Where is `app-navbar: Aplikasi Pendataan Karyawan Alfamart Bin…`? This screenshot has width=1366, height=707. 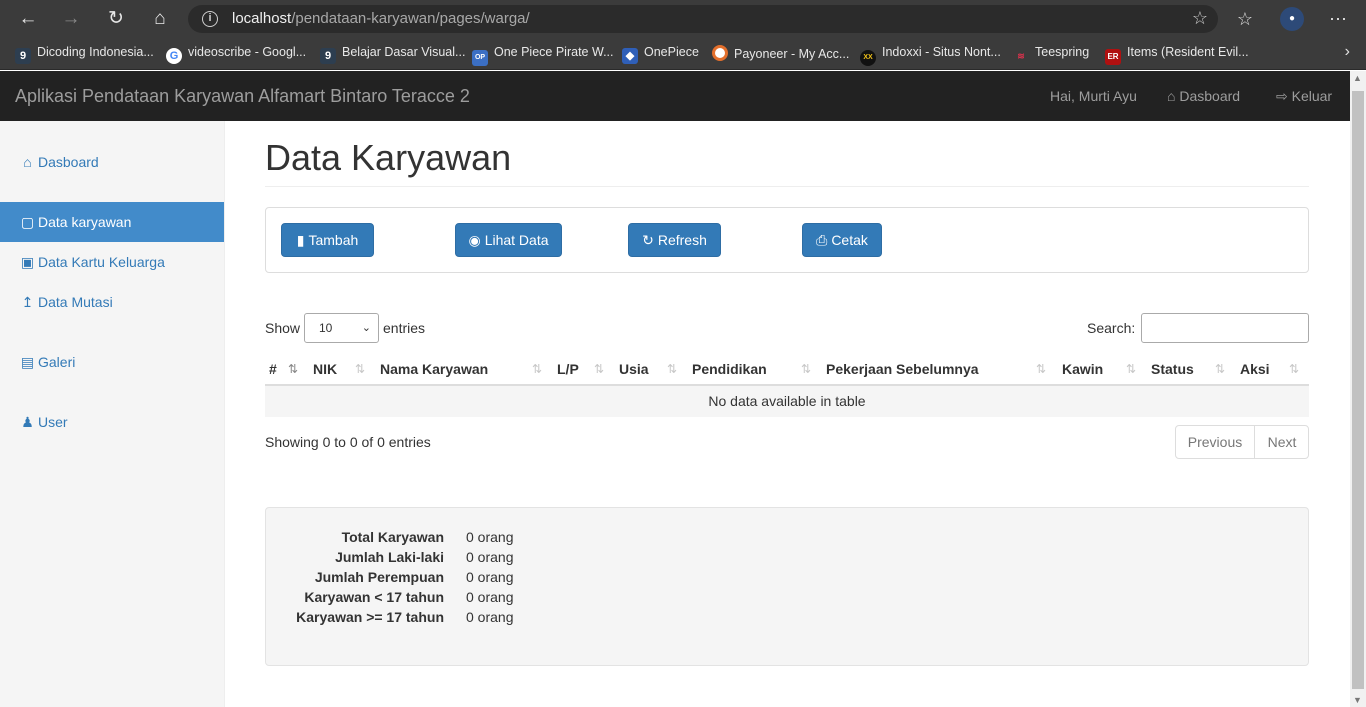
app-navbar: Aplikasi Pendataan Karyawan Alfamart Bin… is located at coordinates (675, 96).